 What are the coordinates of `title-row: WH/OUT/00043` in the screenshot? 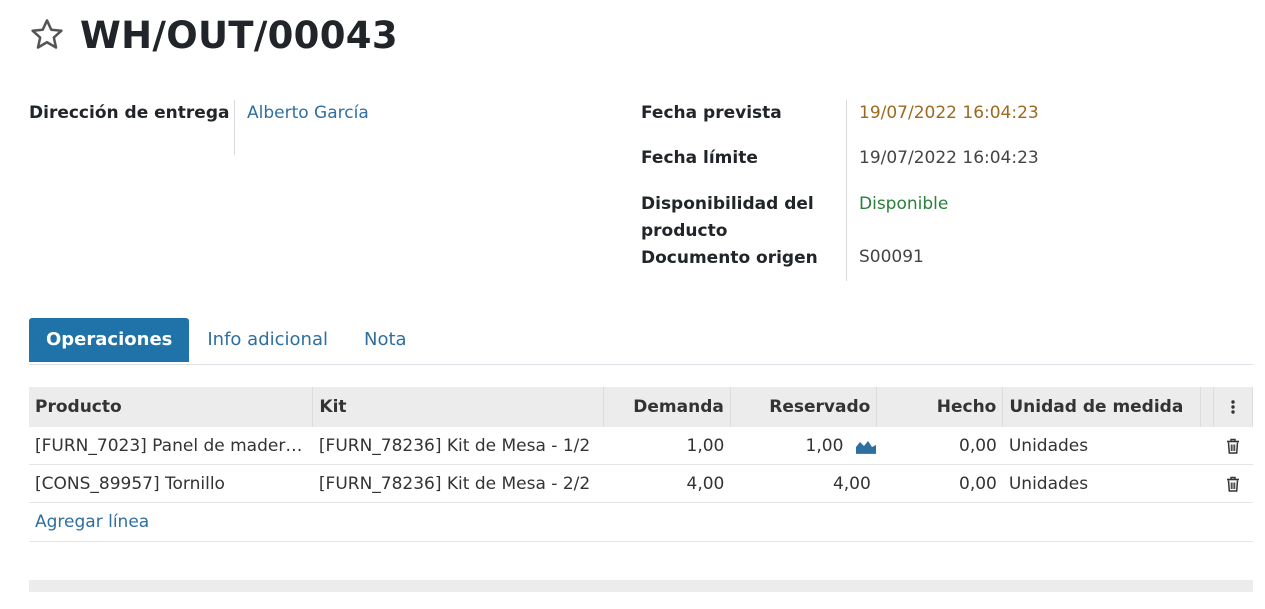 It's located at (213, 35).